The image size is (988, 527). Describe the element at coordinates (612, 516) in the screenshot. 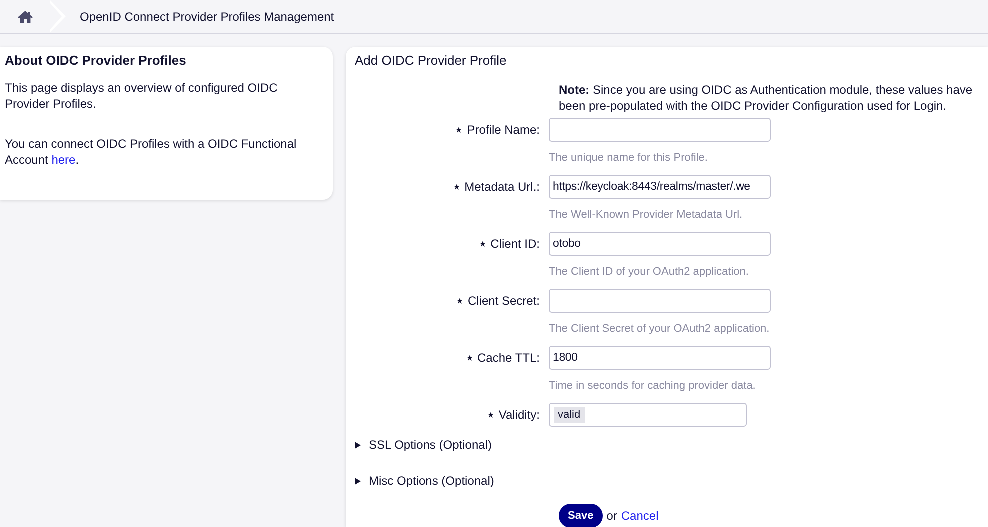

I see `or-text: or` at that location.